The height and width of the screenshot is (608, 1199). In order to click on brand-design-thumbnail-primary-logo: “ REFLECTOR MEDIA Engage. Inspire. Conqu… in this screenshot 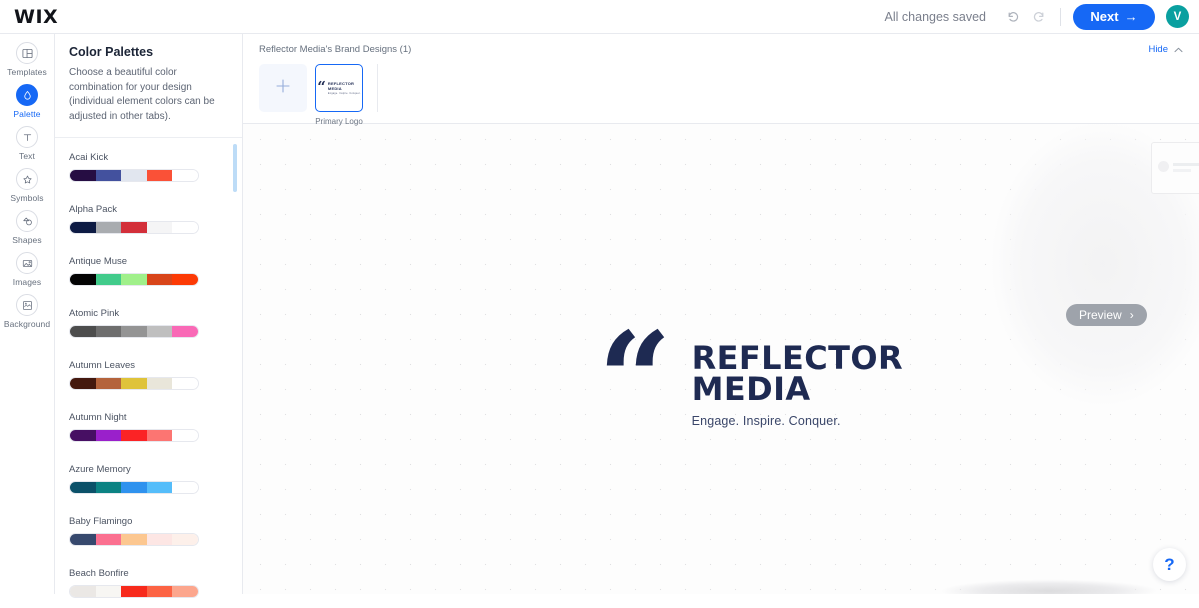, I will do `click(339, 88)`.